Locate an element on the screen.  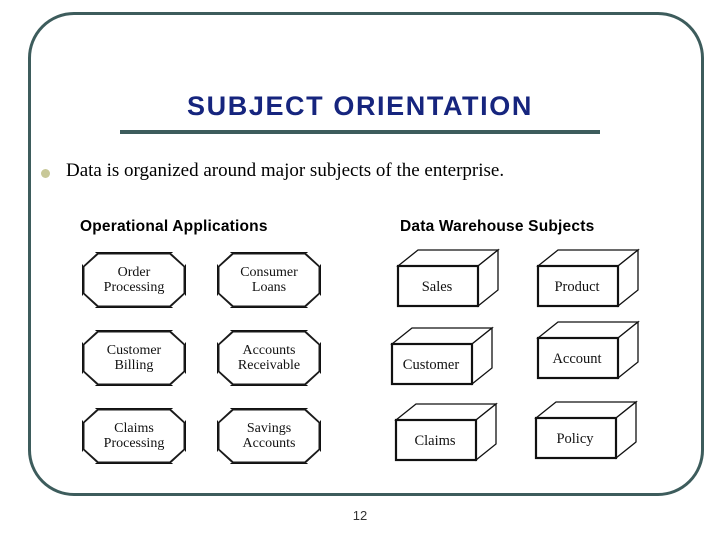
column-heading-data-warehouse-subjects: Data Warehouse Subjects is located at coordinates (497, 226).